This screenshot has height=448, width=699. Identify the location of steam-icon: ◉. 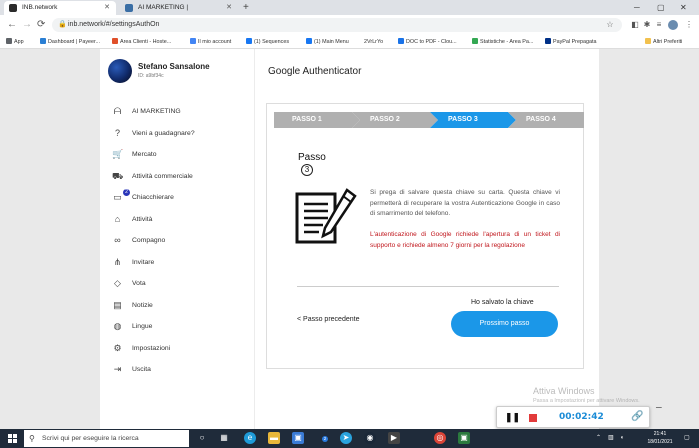
(370, 438).